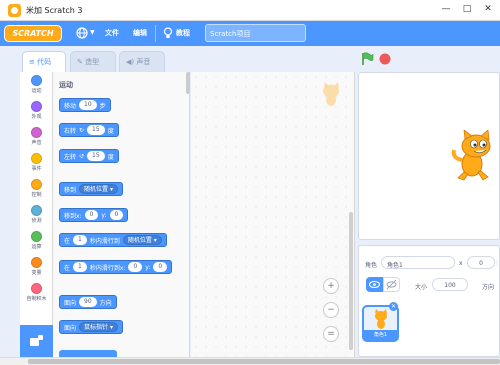 The image size is (500, 365). Describe the element at coordinates (264, 361) in the screenshot. I see `window-scrollbar-thumb` at that location.